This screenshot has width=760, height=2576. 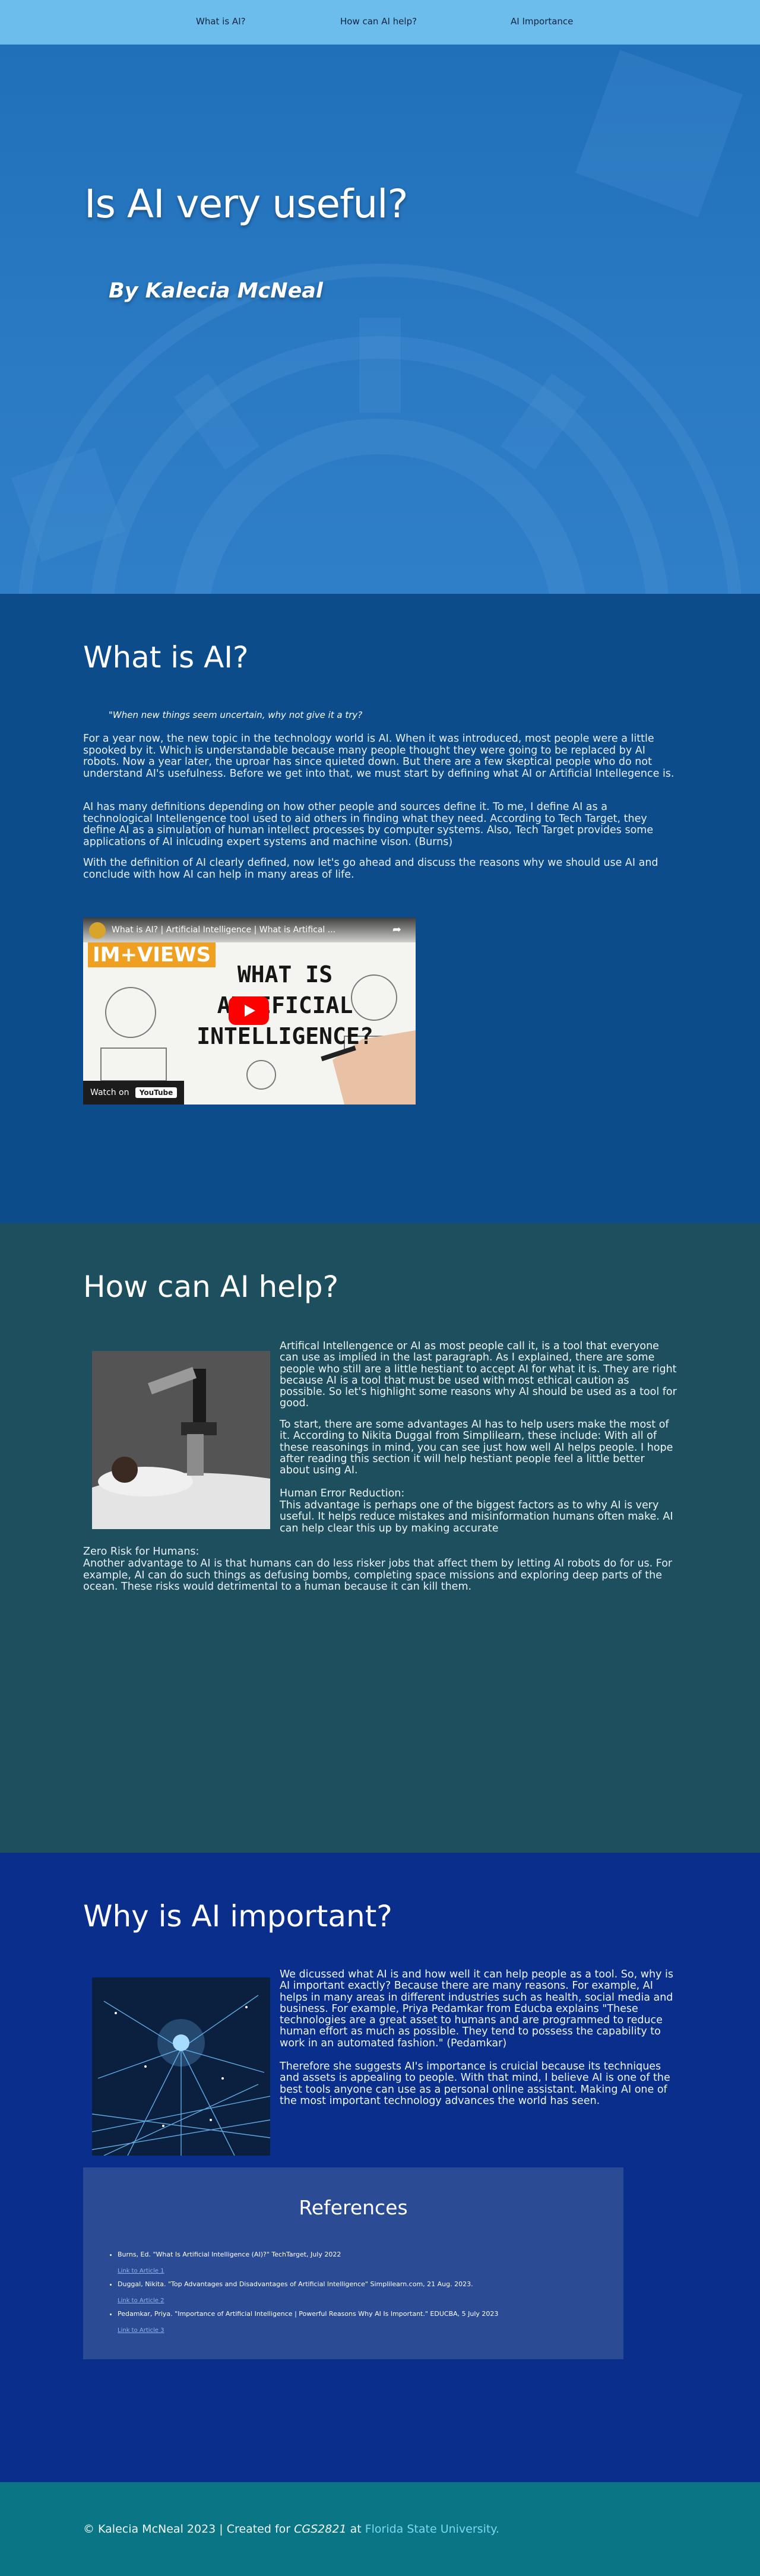 What do you see at coordinates (109, 1092) in the screenshot?
I see `watch-on-label: Watch on` at bounding box center [109, 1092].